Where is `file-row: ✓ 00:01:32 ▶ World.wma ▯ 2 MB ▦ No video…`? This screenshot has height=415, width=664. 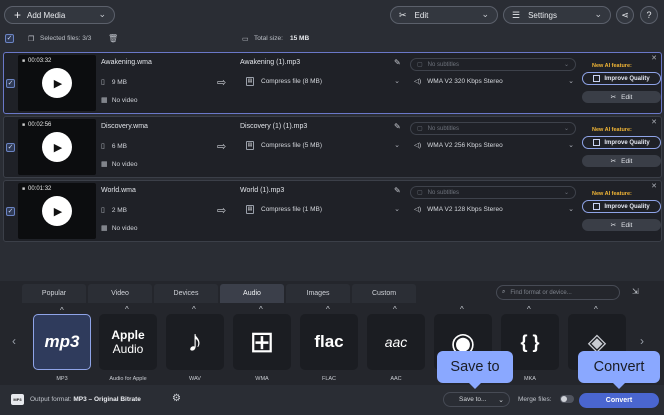 file-row: ✓ 00:01:32 ▶ World.wma ▯ 2 MB ▦ No video… is located at coordinates (332, 211).